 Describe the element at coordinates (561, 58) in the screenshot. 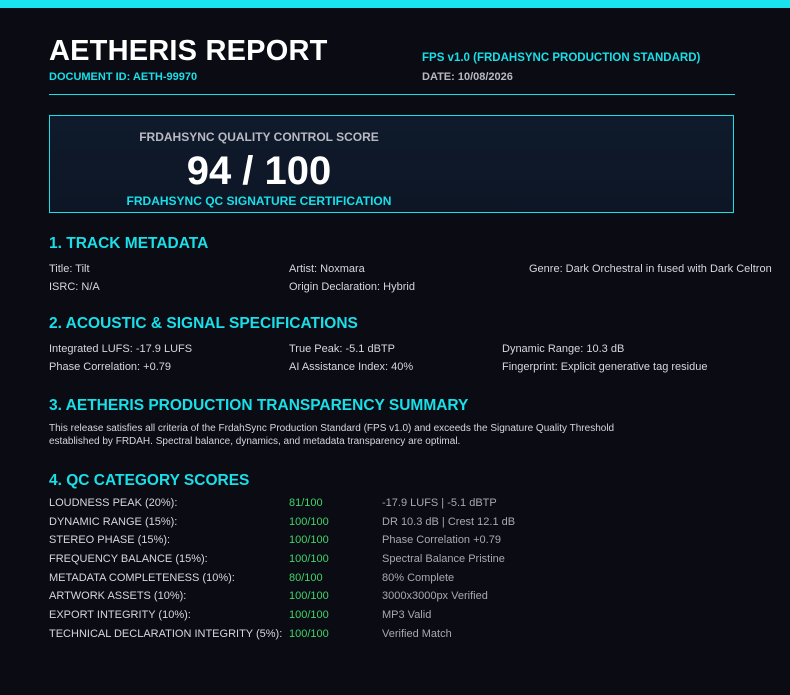

I see `standard-label: FPS v1.0 (FRDAHSYNC PRODUCTION STANDARD)` at that location.